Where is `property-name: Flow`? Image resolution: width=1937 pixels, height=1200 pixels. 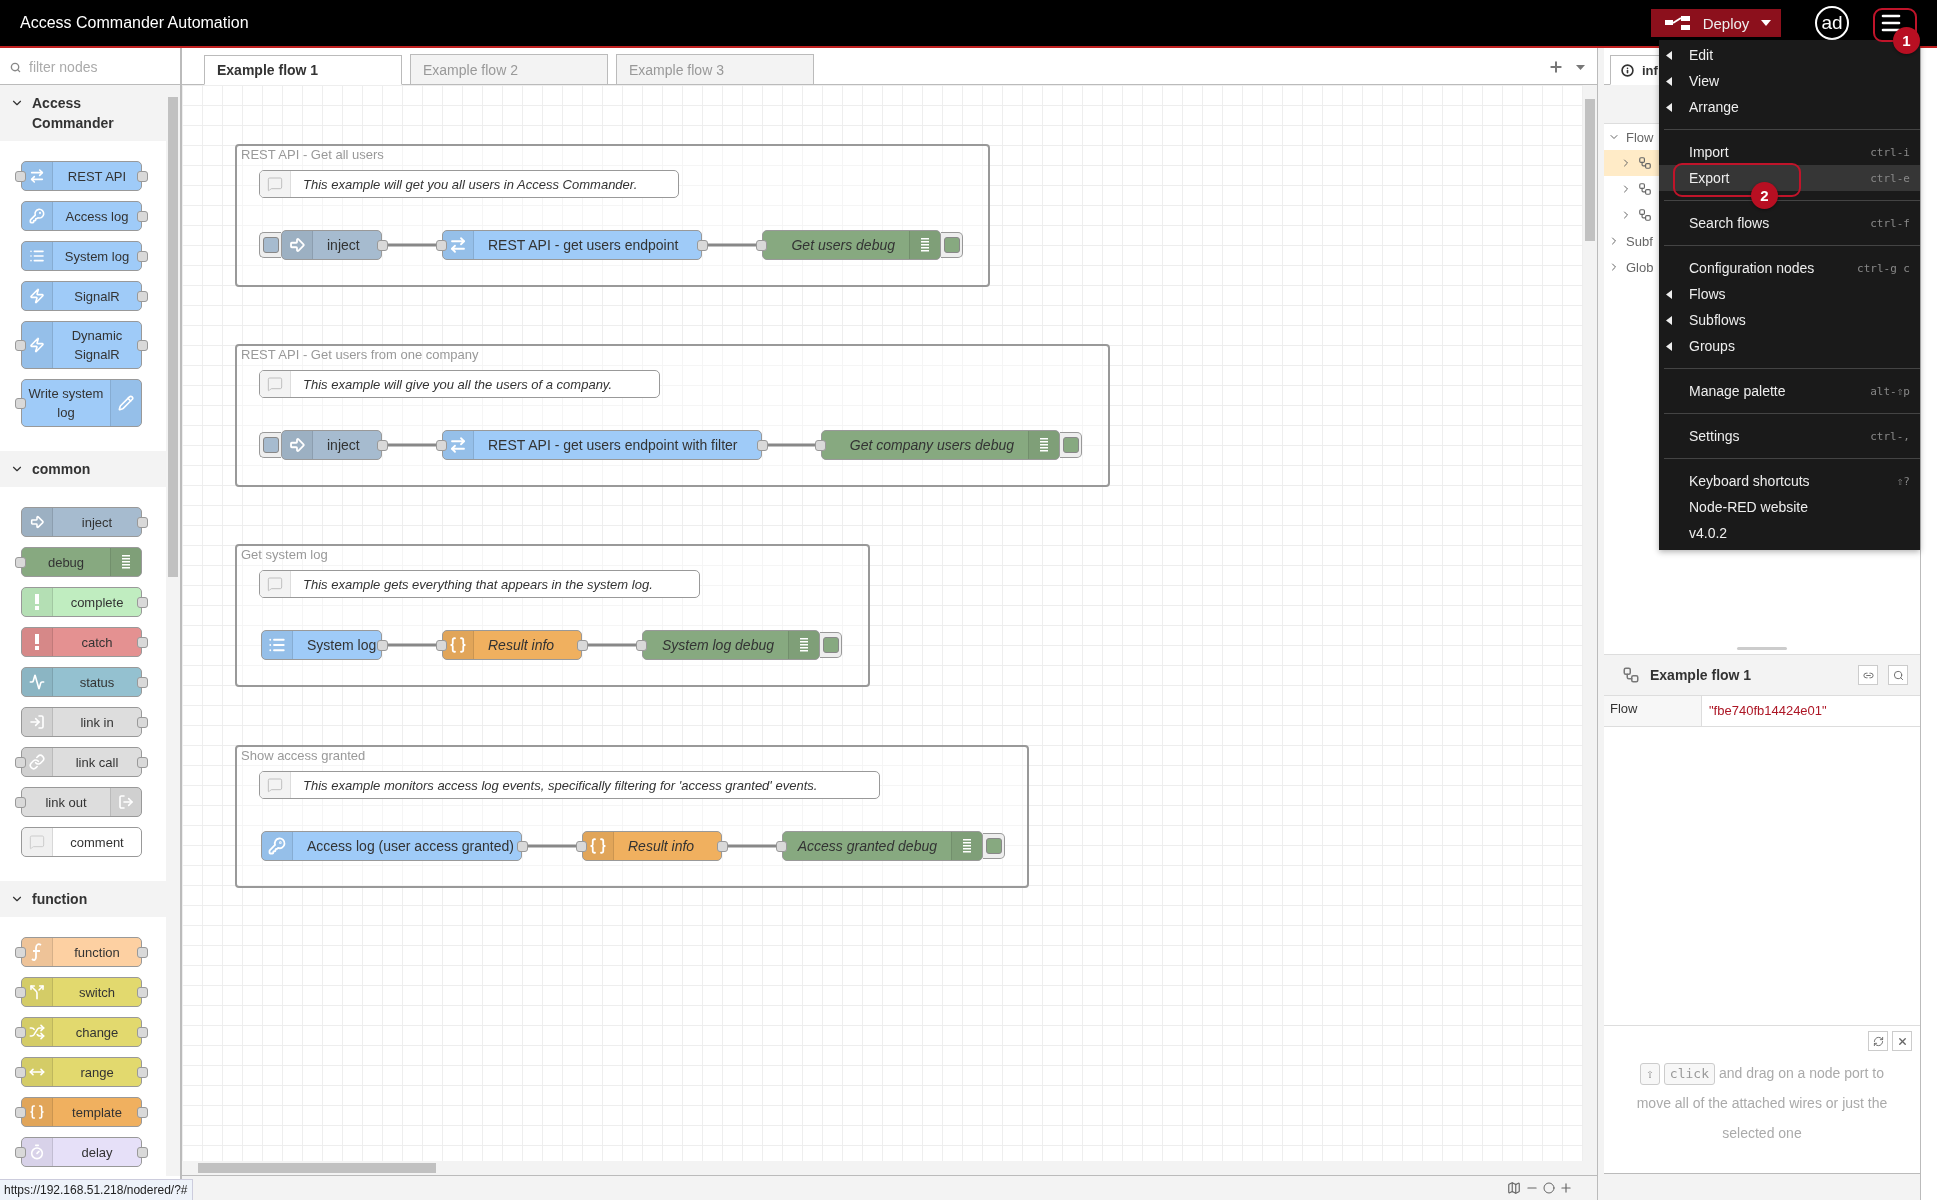 property-name: Flow is located at coordinates (1653, 711).